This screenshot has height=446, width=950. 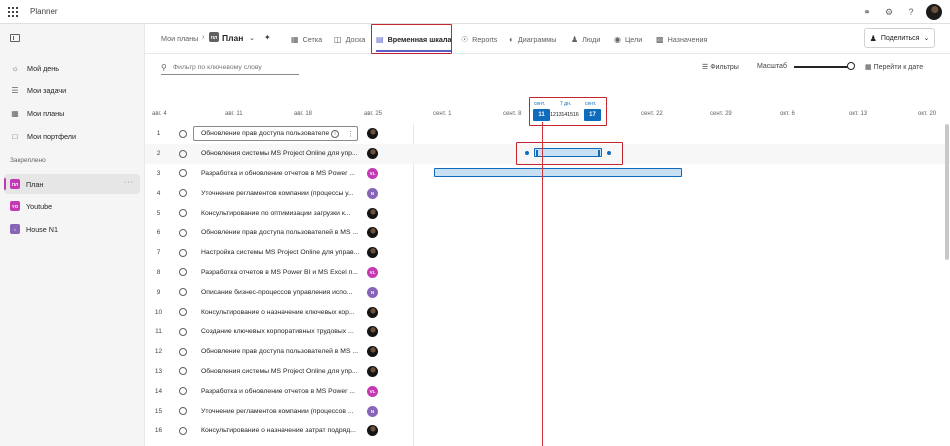 I want to click on nav-my-plans: ▦ Мои планы, so click(x=72, y=113).